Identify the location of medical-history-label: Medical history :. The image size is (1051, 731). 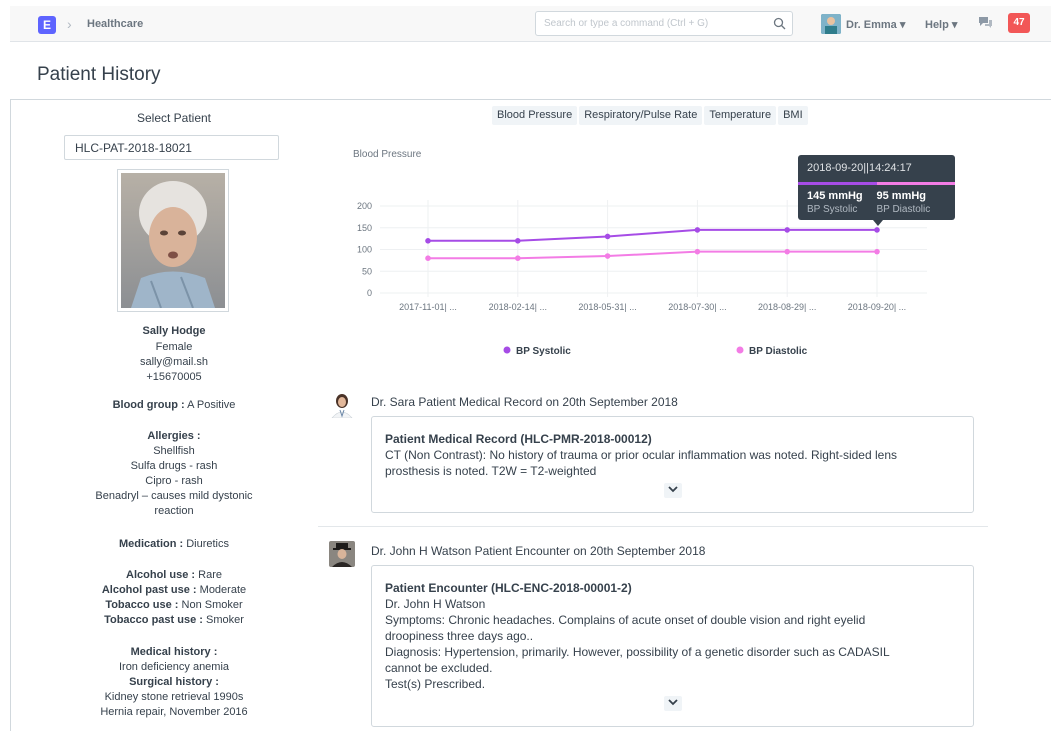
(174, 652).